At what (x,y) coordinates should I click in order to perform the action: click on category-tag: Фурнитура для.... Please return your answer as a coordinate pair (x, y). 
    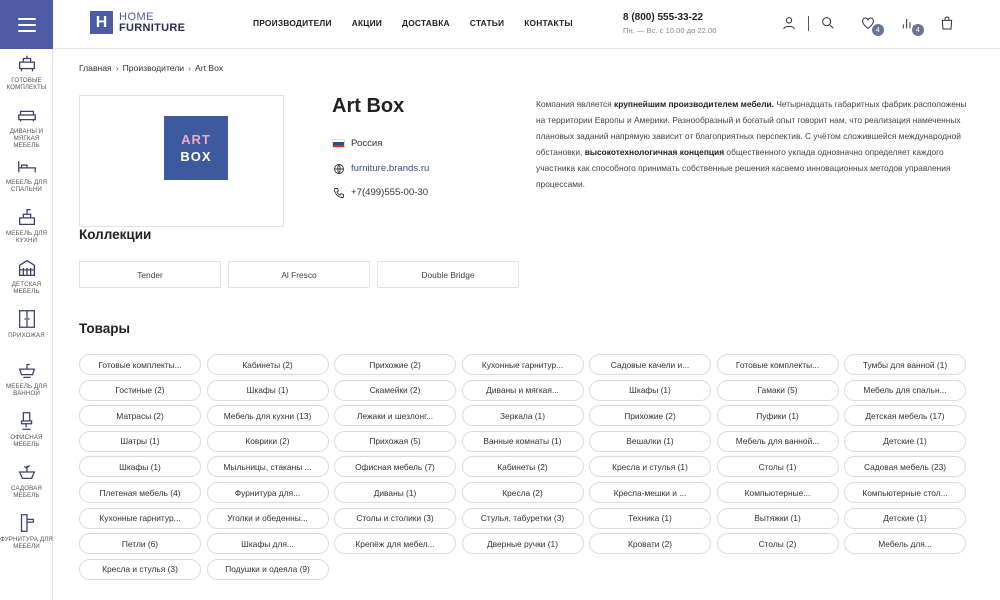
    Looking at the image, I should click on (267, 492).